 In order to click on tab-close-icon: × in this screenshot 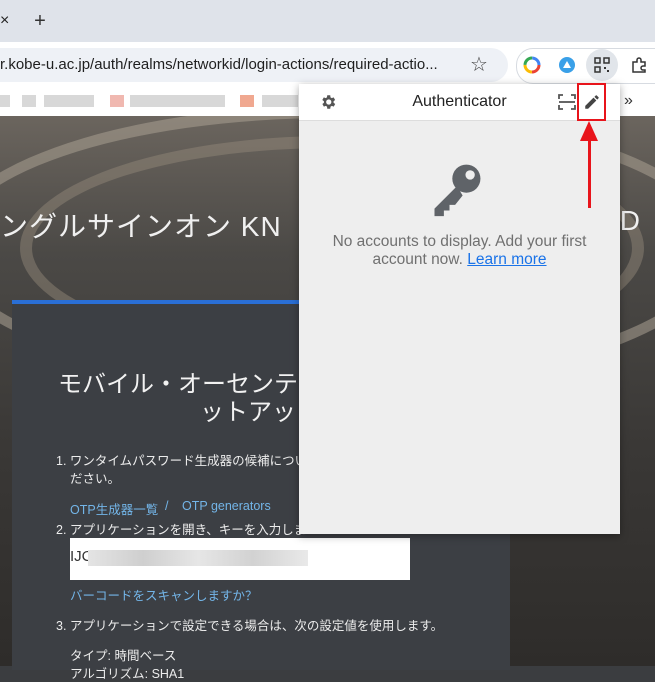, I will do `click(7, 21)`.